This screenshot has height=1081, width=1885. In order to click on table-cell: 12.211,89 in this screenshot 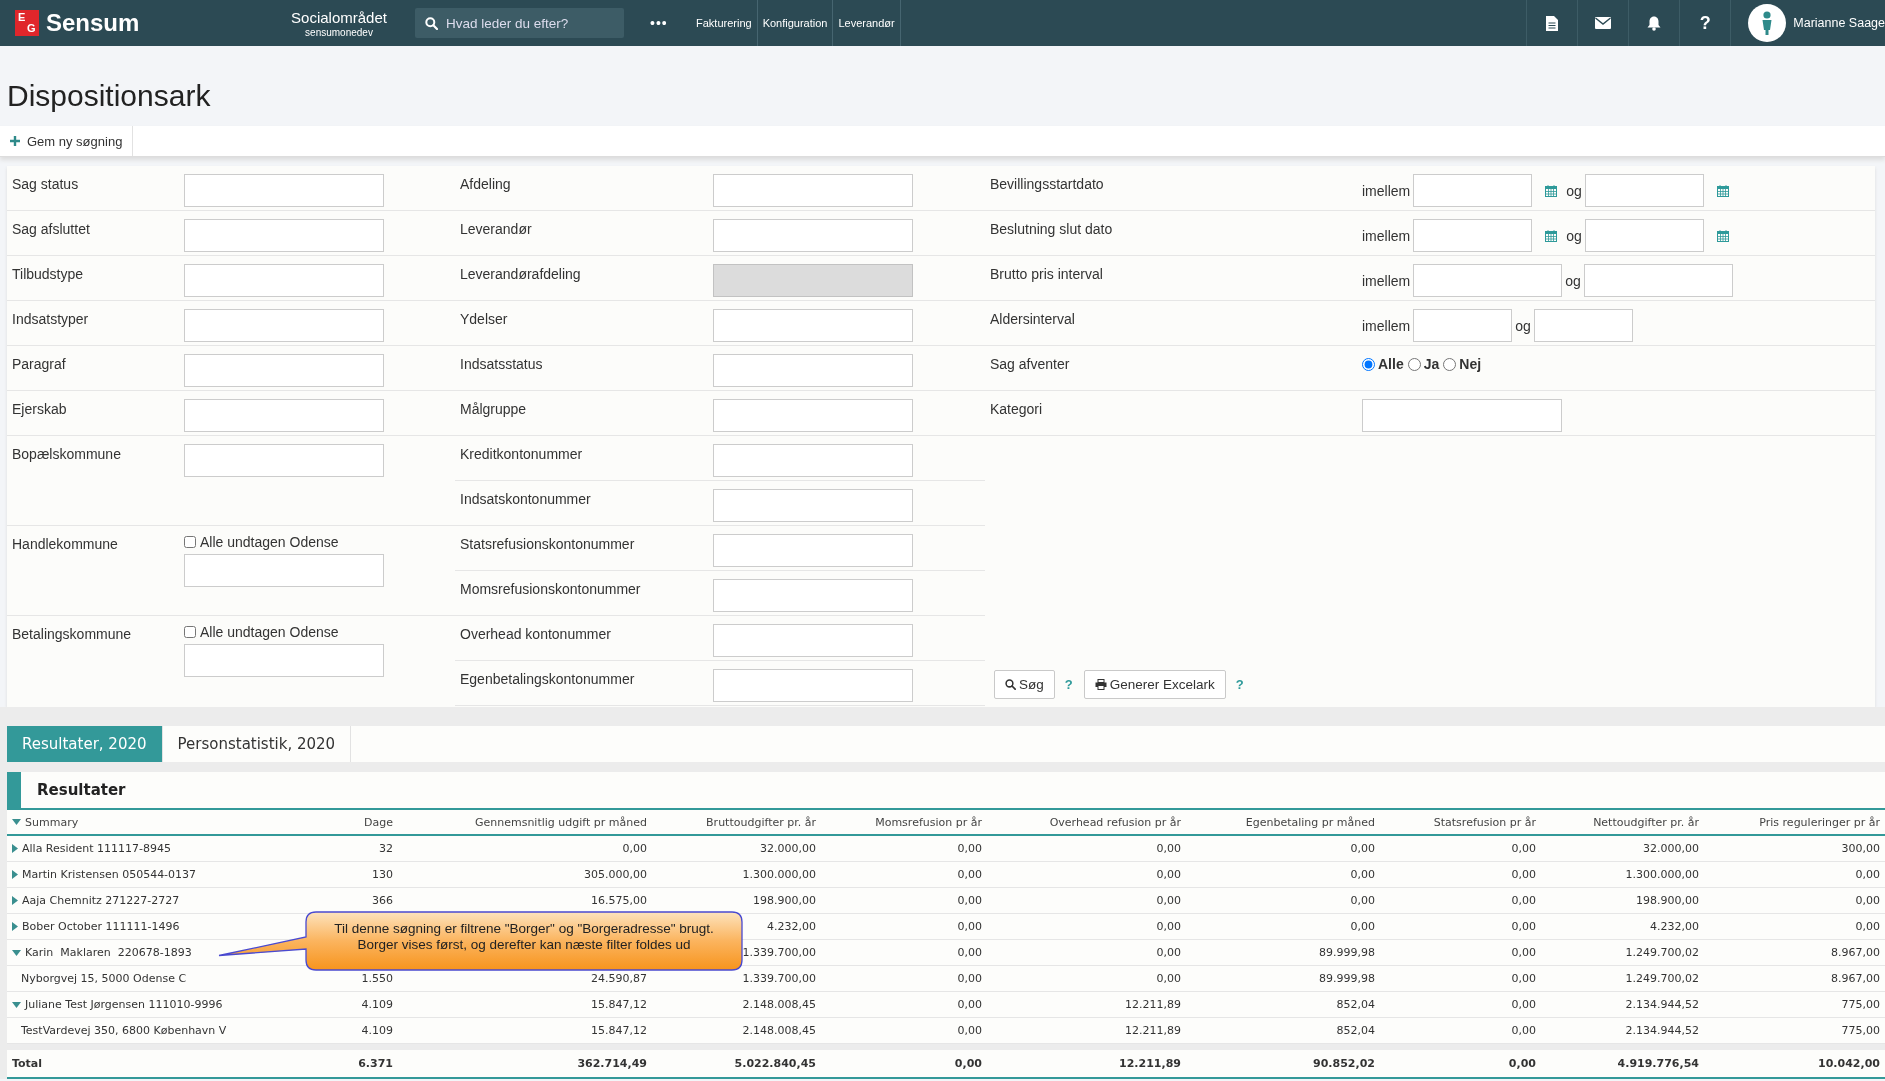, I will do `click(1153, 1030)`.